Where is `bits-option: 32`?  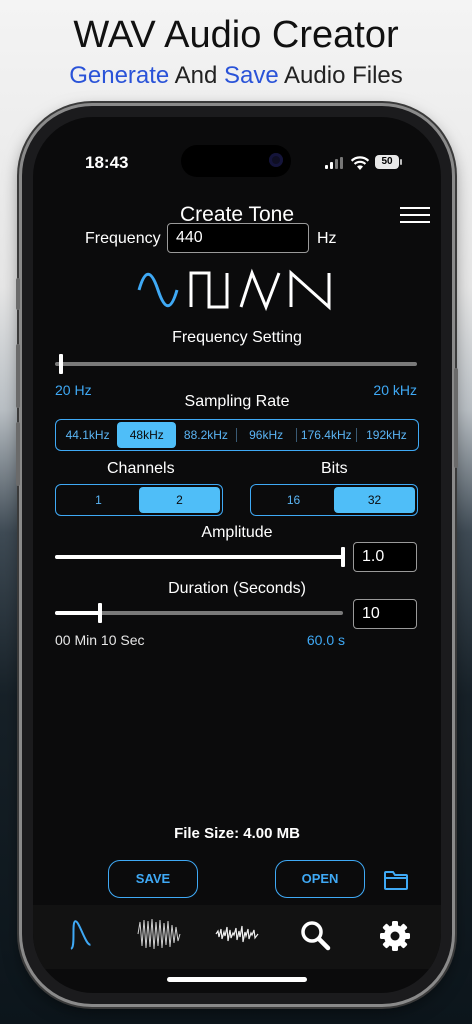
bits-option: 32 is located at coordinates (374, 500).